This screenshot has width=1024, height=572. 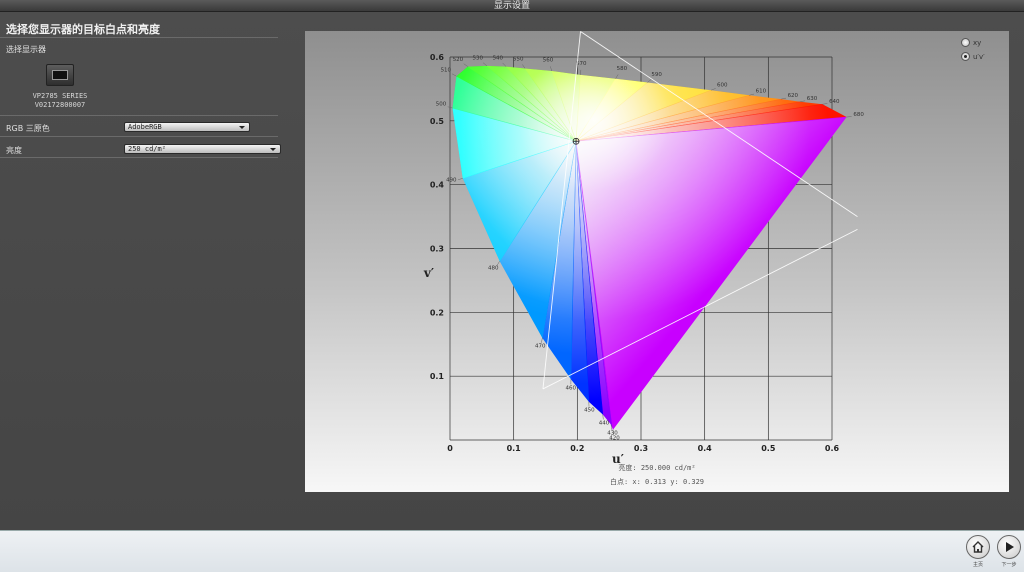 What do you see at coordinates (832, 448) in the screenshot?
I see `x-tick-label: 0.6` at bounding box center [832, 448].